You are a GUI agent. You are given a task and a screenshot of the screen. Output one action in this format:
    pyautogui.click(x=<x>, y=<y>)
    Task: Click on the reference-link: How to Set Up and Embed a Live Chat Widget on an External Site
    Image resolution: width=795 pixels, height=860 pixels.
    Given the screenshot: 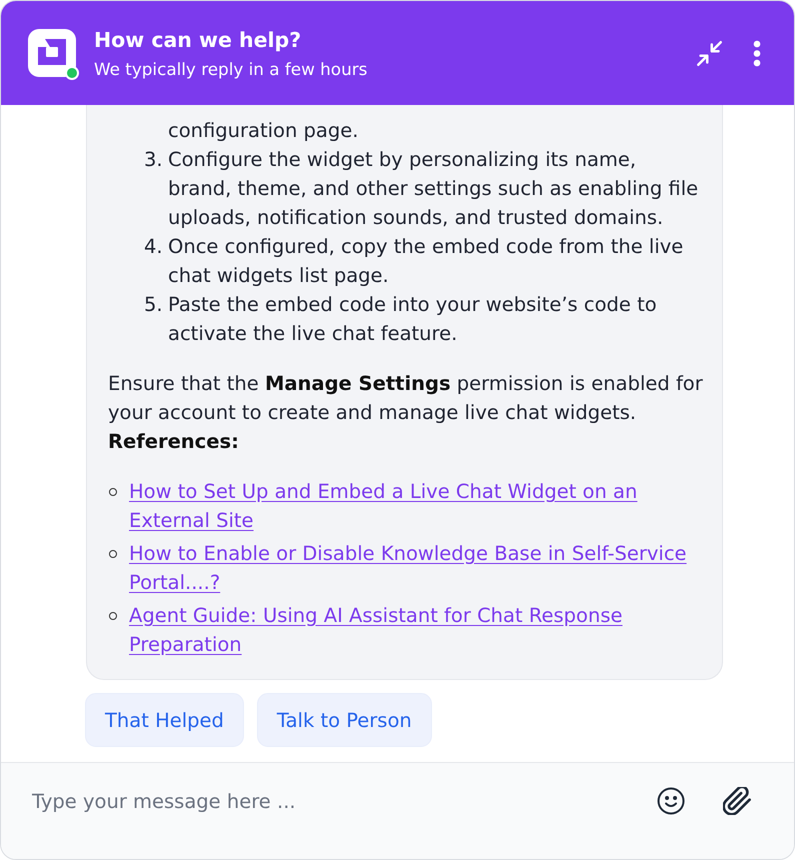 What is the action you would take?
    pyautogui.click(x=417, y=506)
    